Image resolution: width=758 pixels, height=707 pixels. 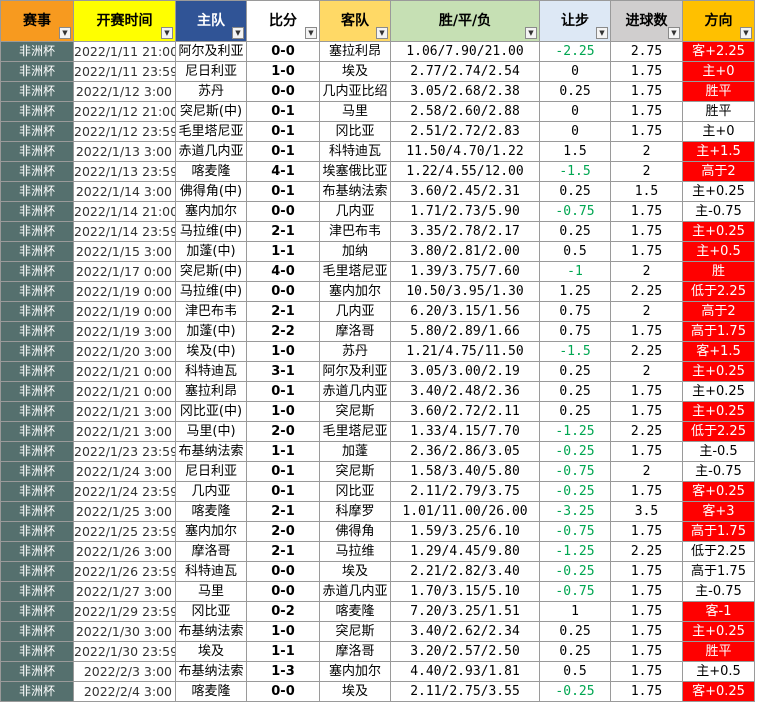 What do you see at coordinates (124, 51) in the screenshot?
I see `kickoff-time-cell: 2022/1/11 21:00` at bounding box center [124, 51].